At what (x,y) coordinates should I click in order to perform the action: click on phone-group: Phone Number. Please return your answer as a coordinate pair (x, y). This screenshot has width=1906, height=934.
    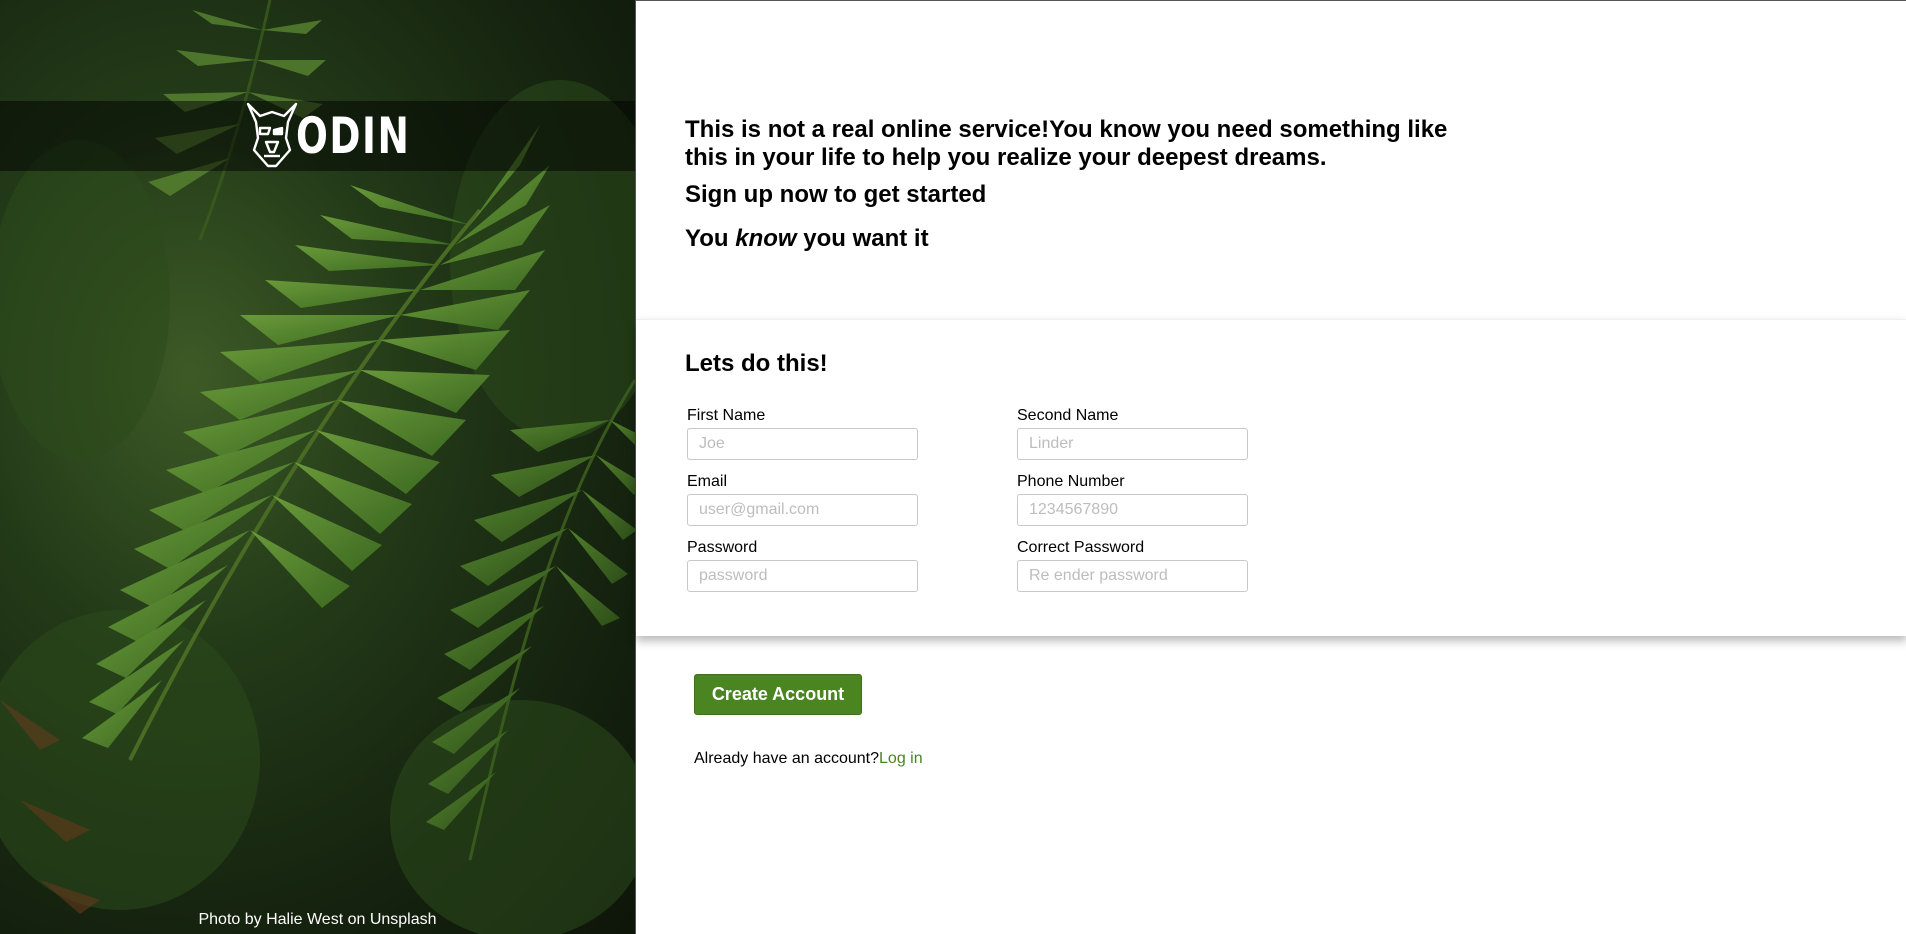
    Looking at the image, I should click on (1133, 499).